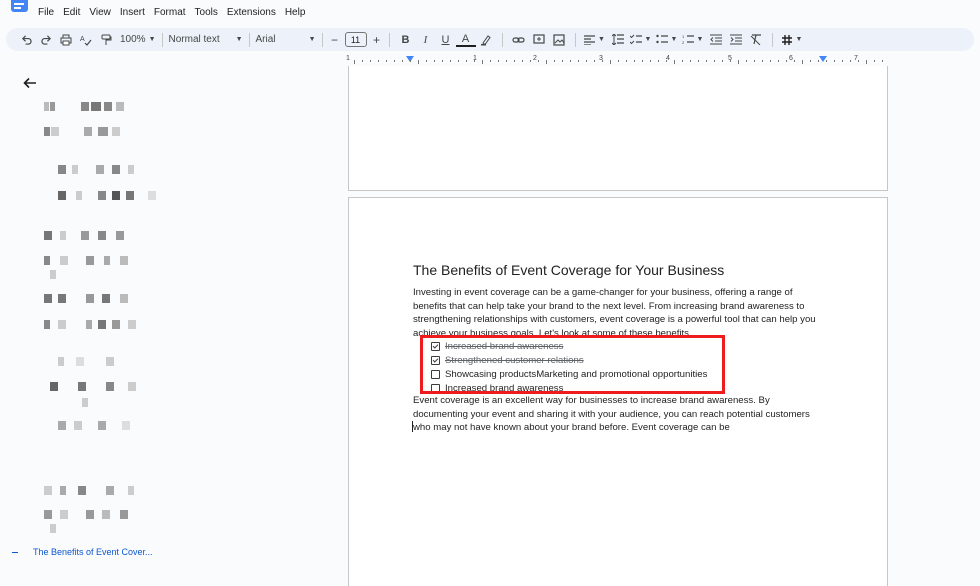 This screenshot has width=980, height=586. What do you see at coordinates (209, 12) in the screenshot?
I see `menu-tools: Tools` at bounding box center [209, 12].